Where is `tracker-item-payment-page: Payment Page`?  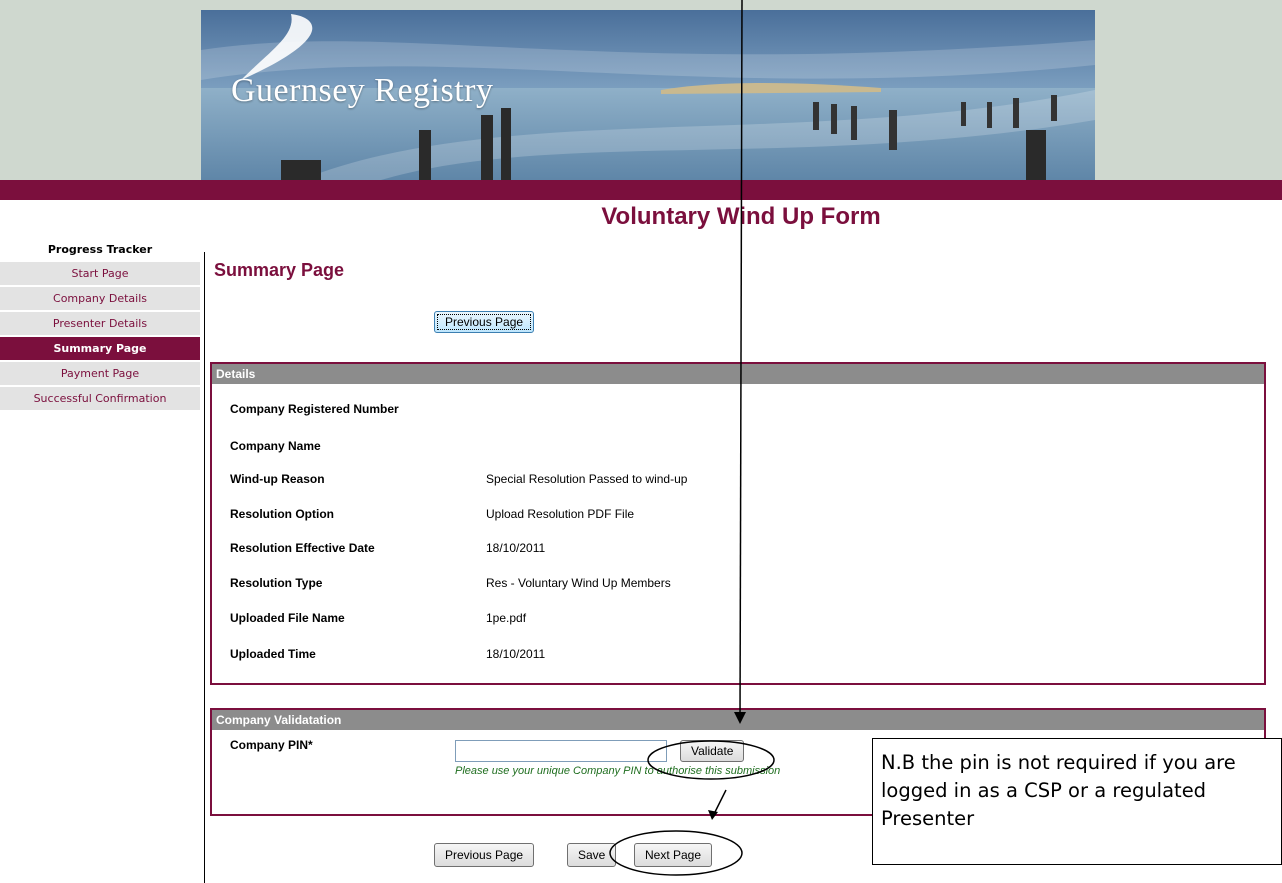
tracker-item-payment-page: Payment Page is located at coordinates (100, 373).